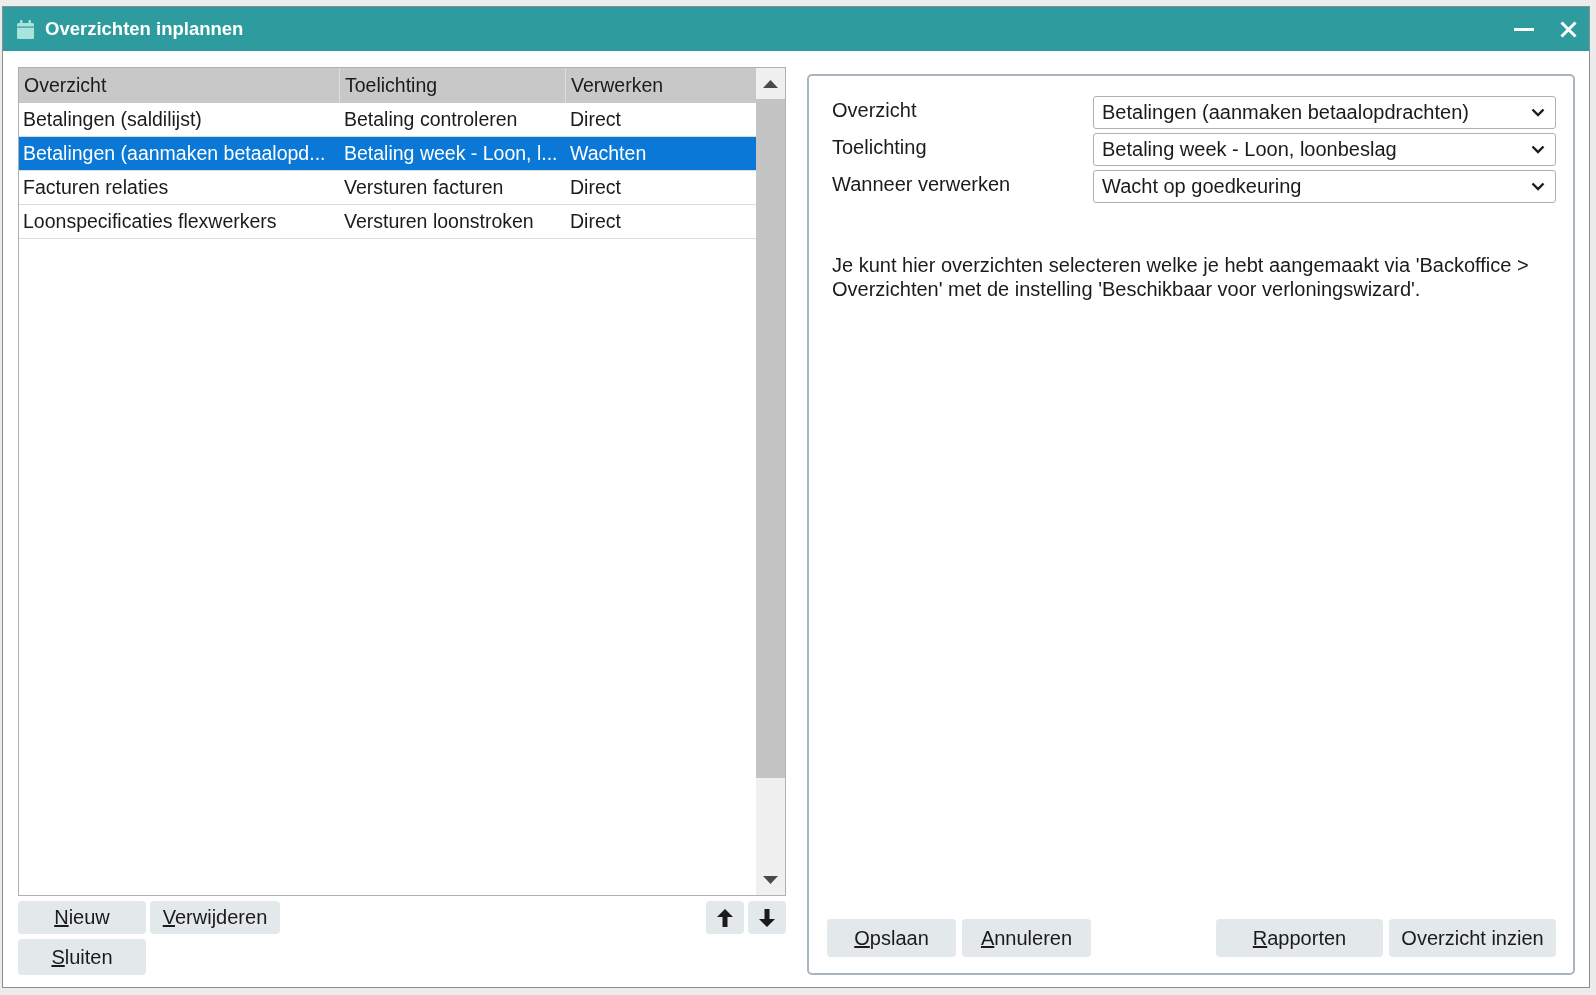 The image size is (1596, 995). I want to click on button: Verwijderen, so click(215, 917).